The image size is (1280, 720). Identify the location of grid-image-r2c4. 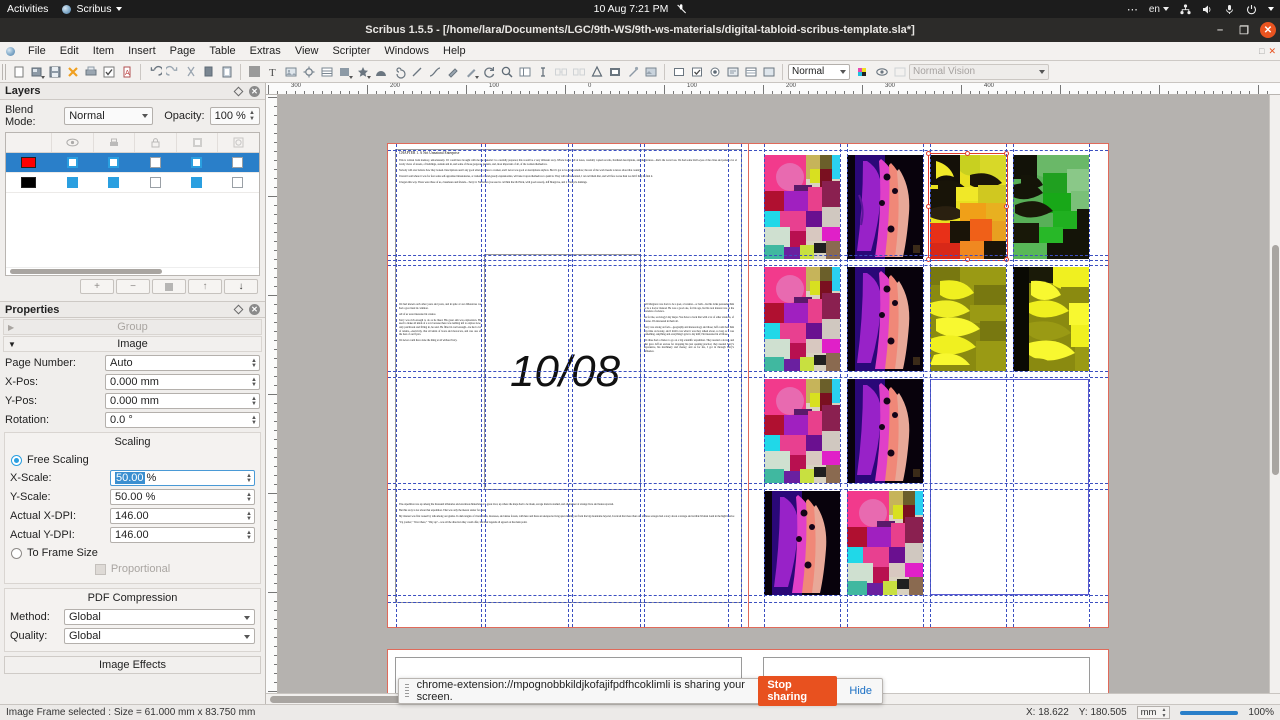
(1051, 319).